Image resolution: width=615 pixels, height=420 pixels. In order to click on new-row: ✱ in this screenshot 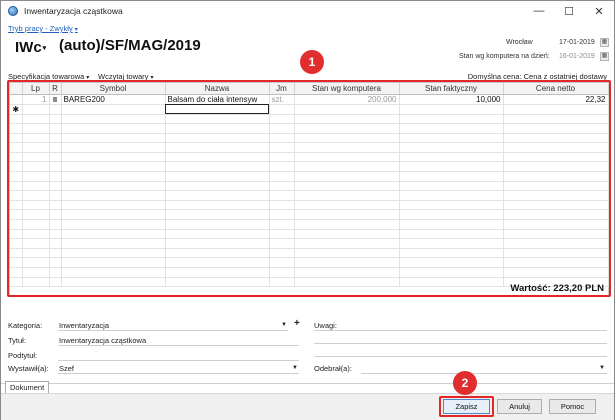, I will do `click(309, 109)`.